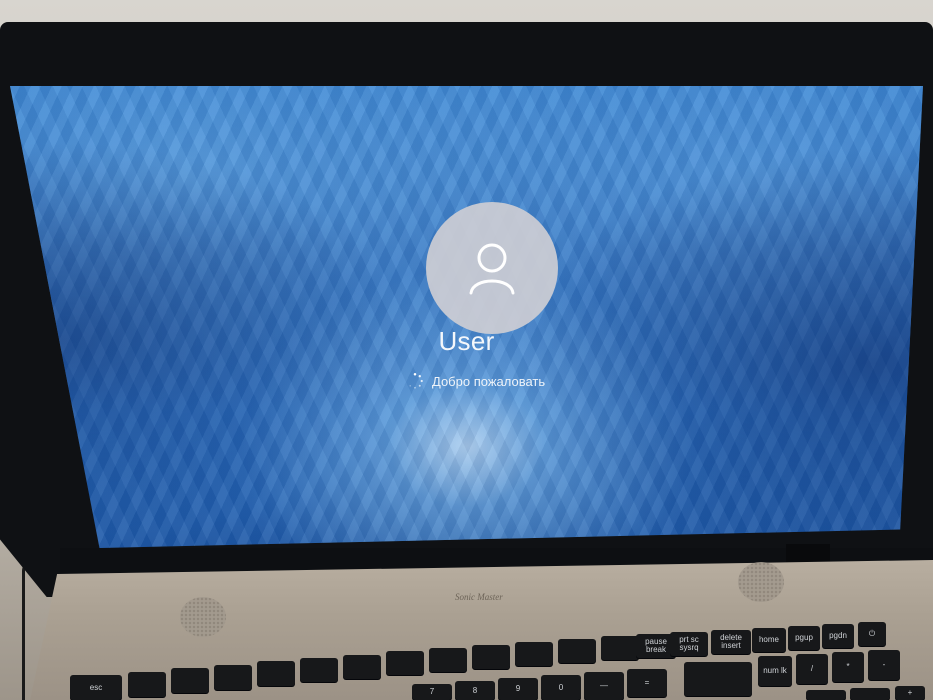  I want to click on key-pgdn: pgdn, so click(838, 636).